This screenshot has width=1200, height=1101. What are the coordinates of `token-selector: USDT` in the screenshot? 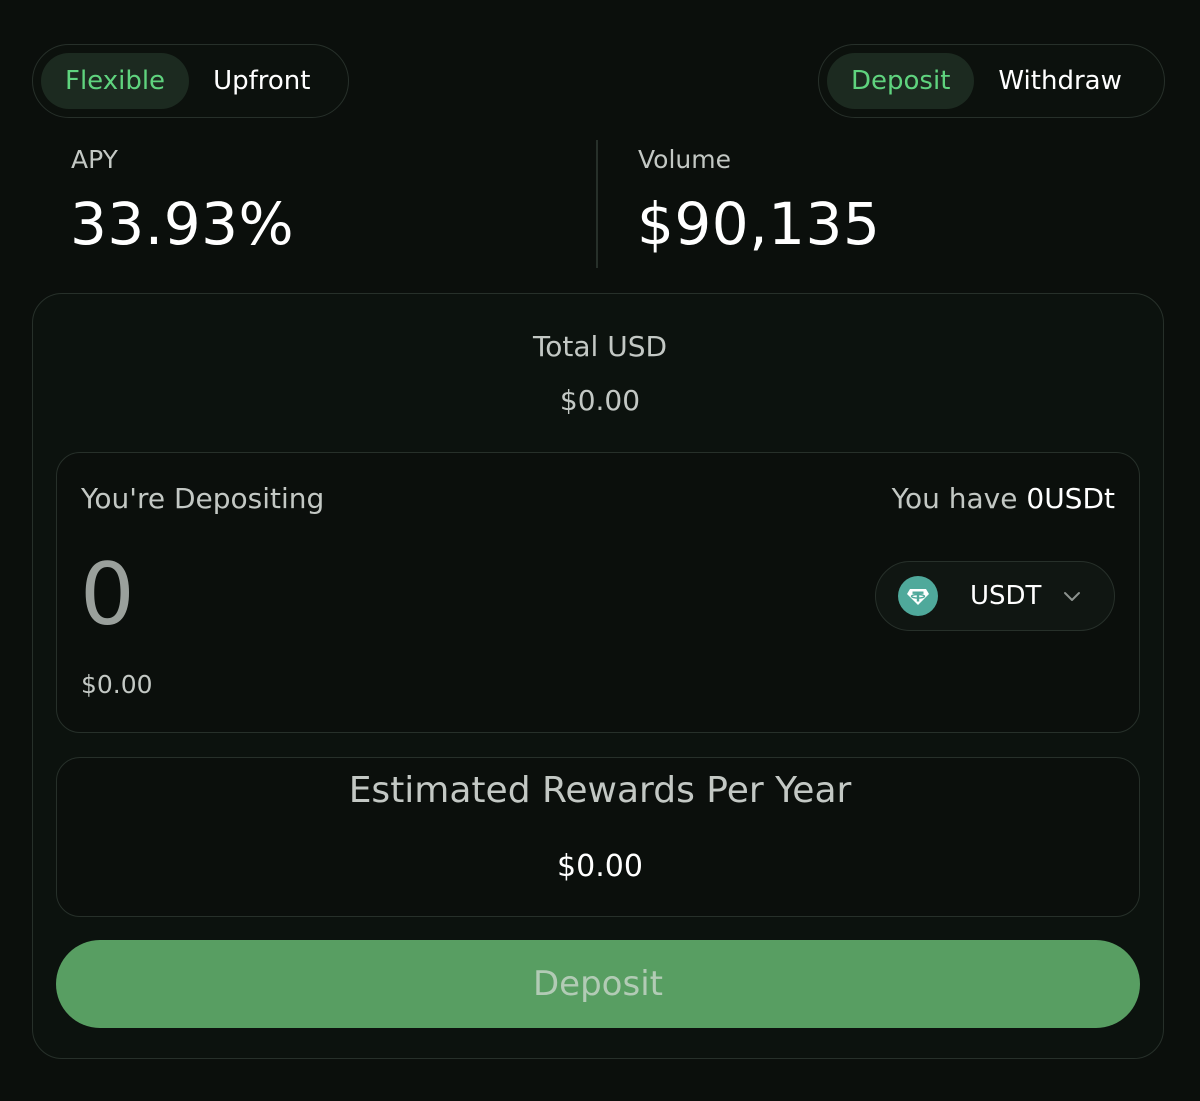 It's located at (995, 596).